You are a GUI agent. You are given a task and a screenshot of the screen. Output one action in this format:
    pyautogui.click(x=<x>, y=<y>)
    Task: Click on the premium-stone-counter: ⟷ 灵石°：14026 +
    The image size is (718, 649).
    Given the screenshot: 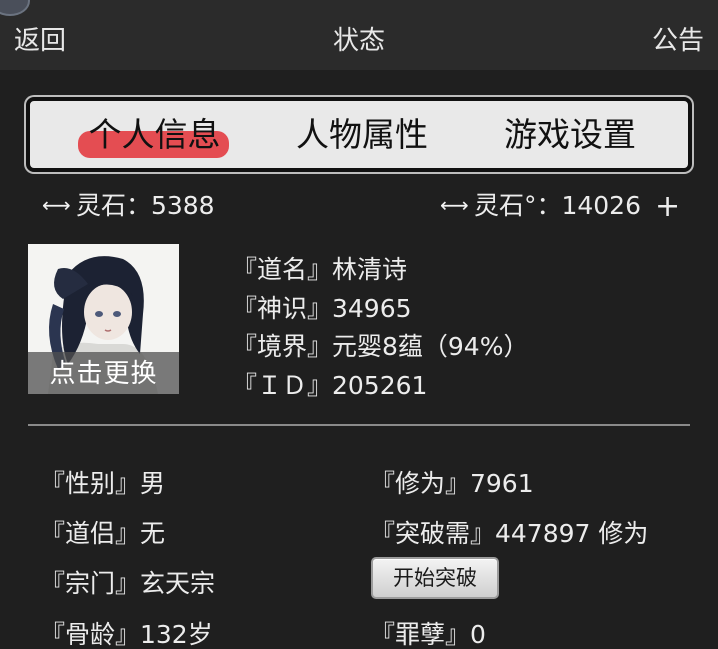 What is the action you would take?
    pyautogui.click(x=560, y=205)
    